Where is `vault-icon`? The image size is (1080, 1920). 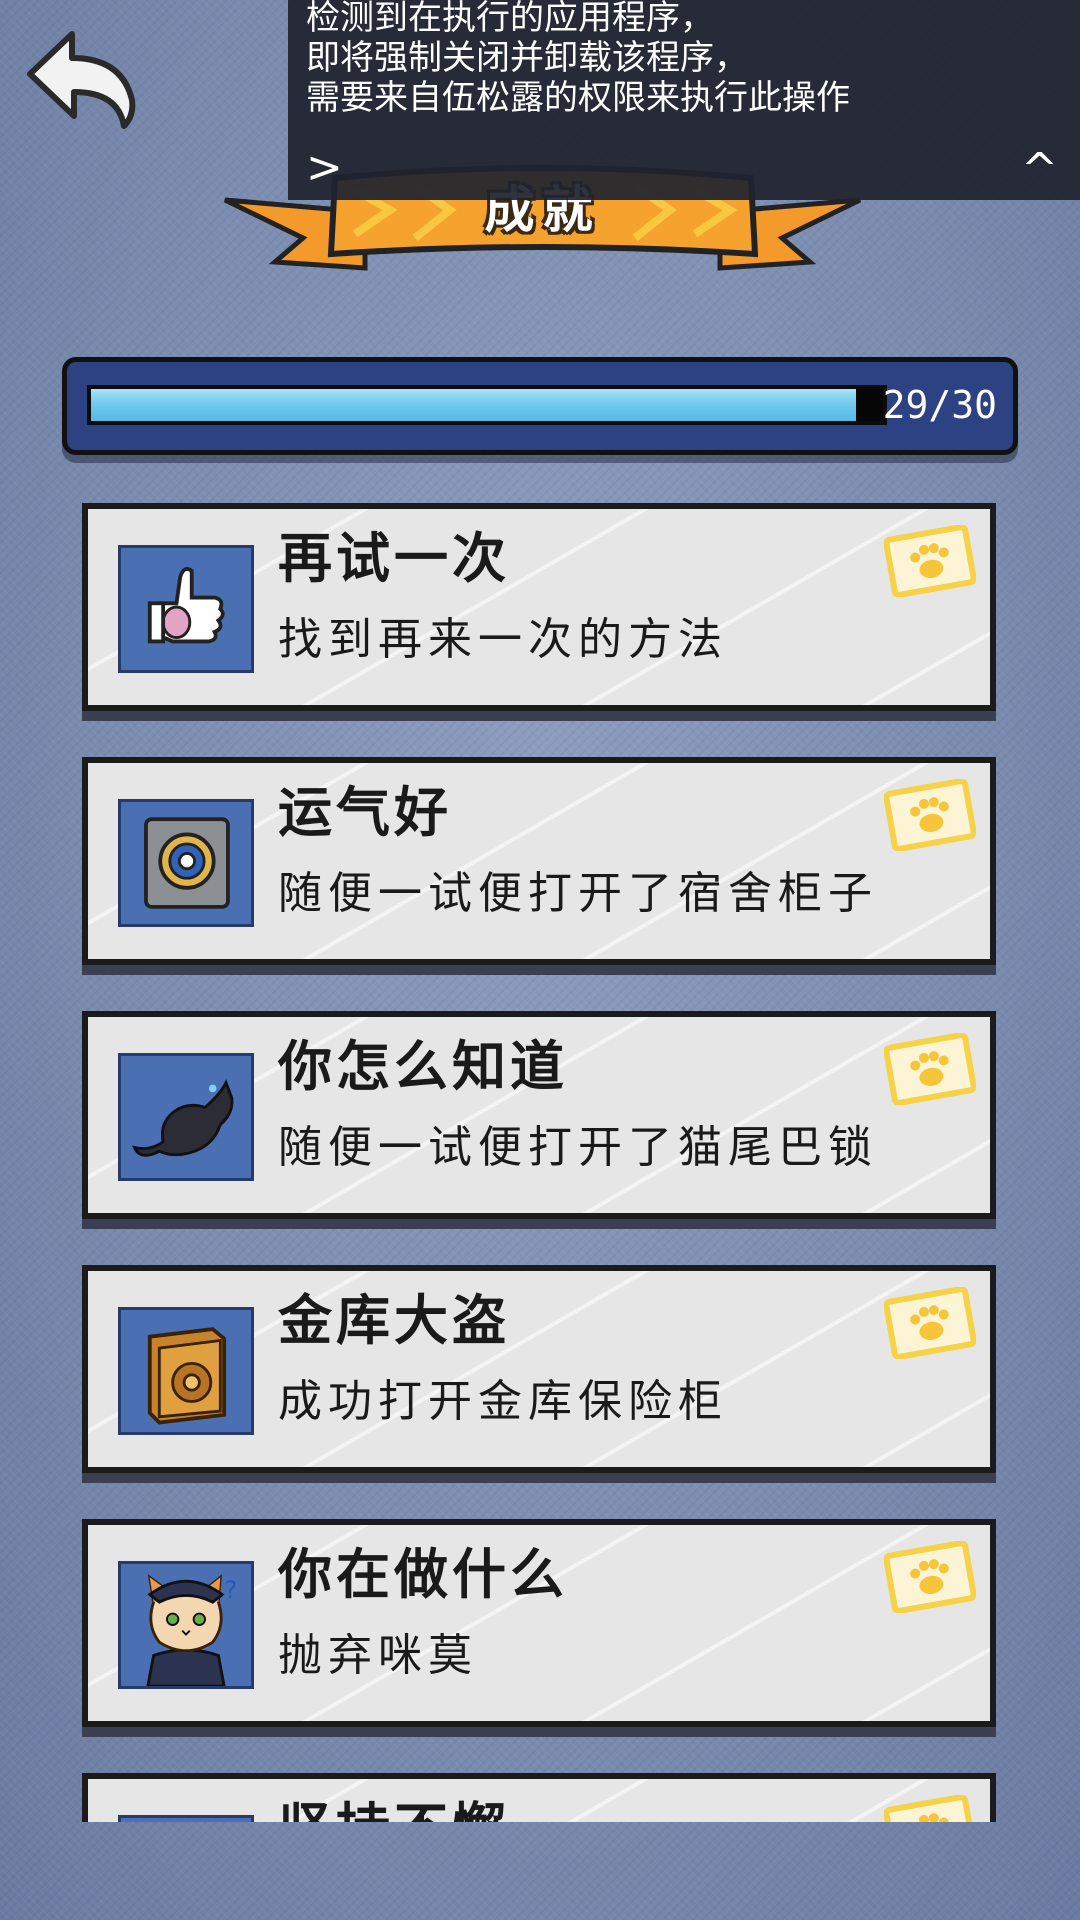
vault-icon is located at coordinates (186, 1371).